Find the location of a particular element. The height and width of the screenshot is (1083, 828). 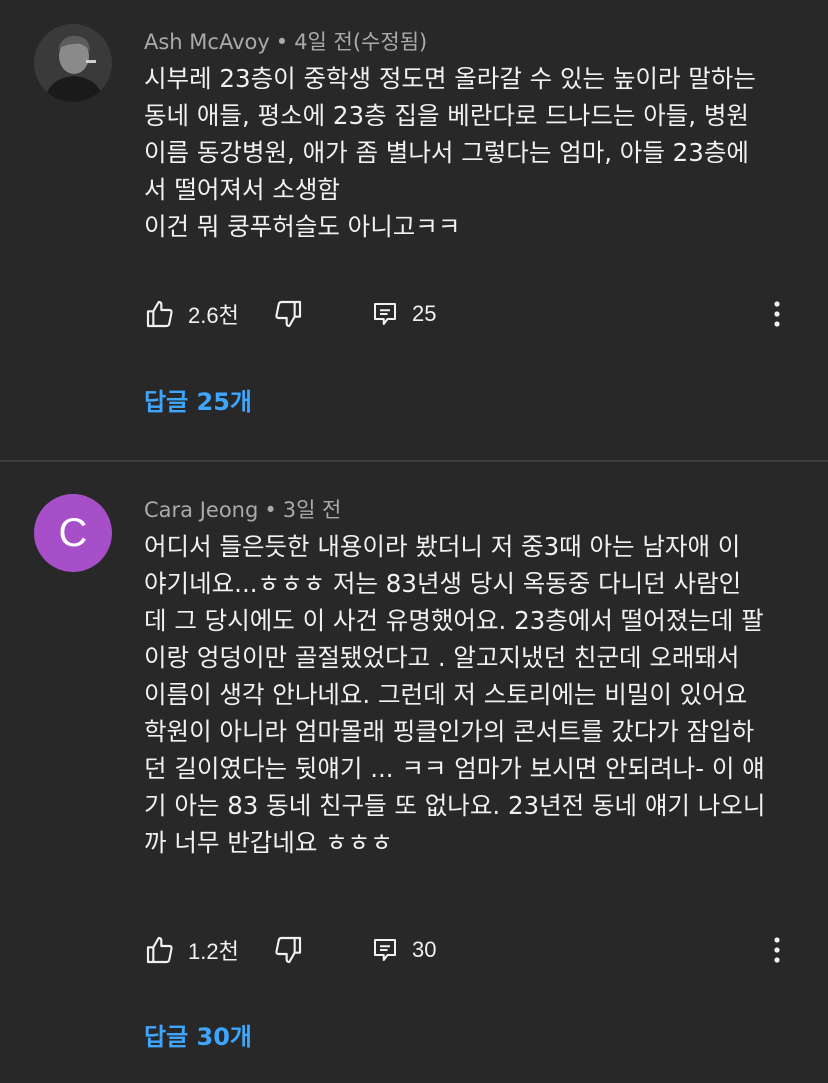

author-name: Ash McAvoy is located at coordinates (207, 42).